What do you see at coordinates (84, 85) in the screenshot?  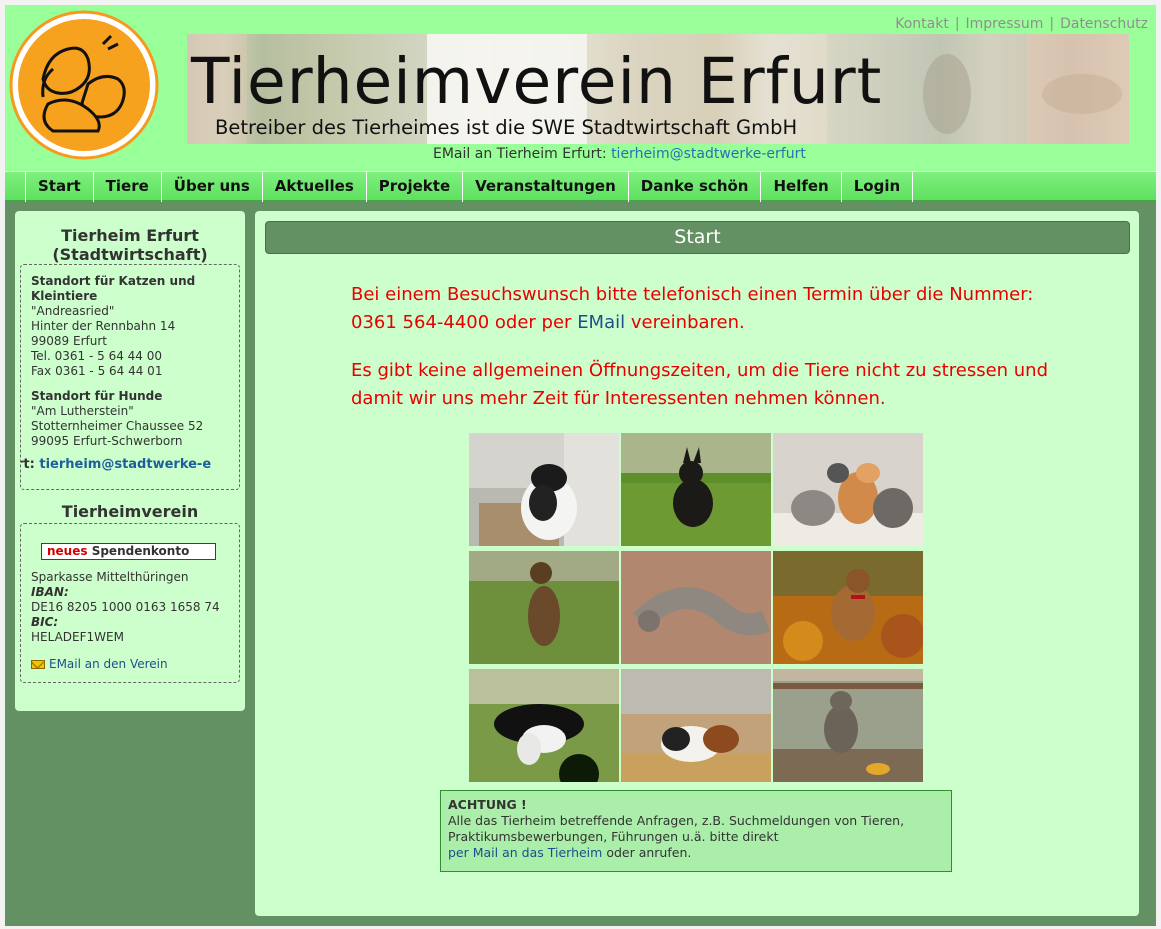 I see `paw-logo` at bounding box center [84, 85].